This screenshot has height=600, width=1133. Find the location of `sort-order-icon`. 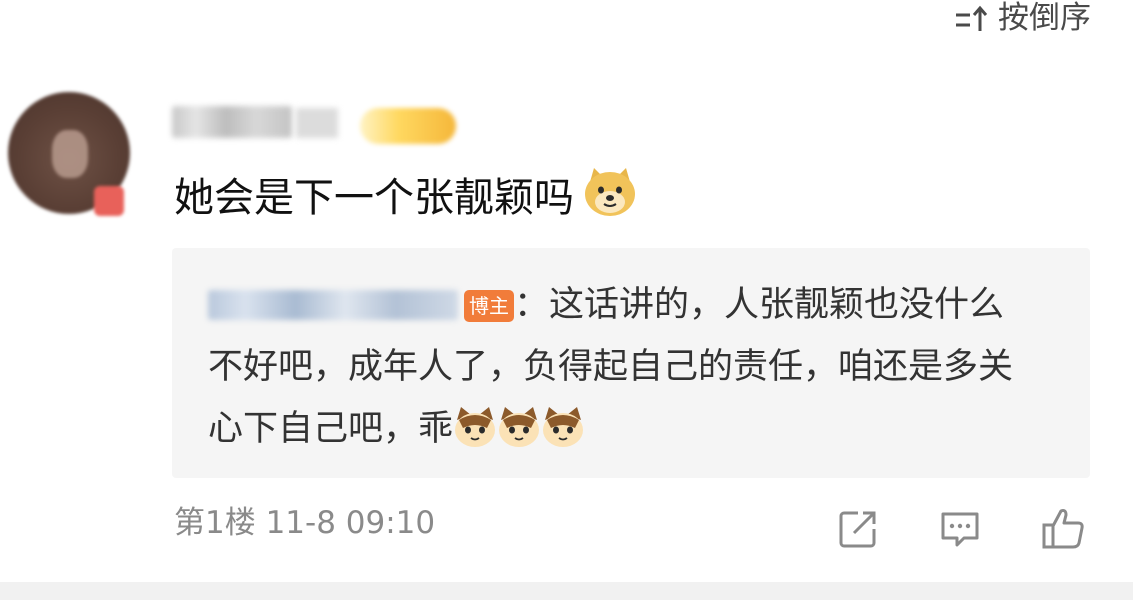

sort-order-icon is located at coordinates (971, 18).